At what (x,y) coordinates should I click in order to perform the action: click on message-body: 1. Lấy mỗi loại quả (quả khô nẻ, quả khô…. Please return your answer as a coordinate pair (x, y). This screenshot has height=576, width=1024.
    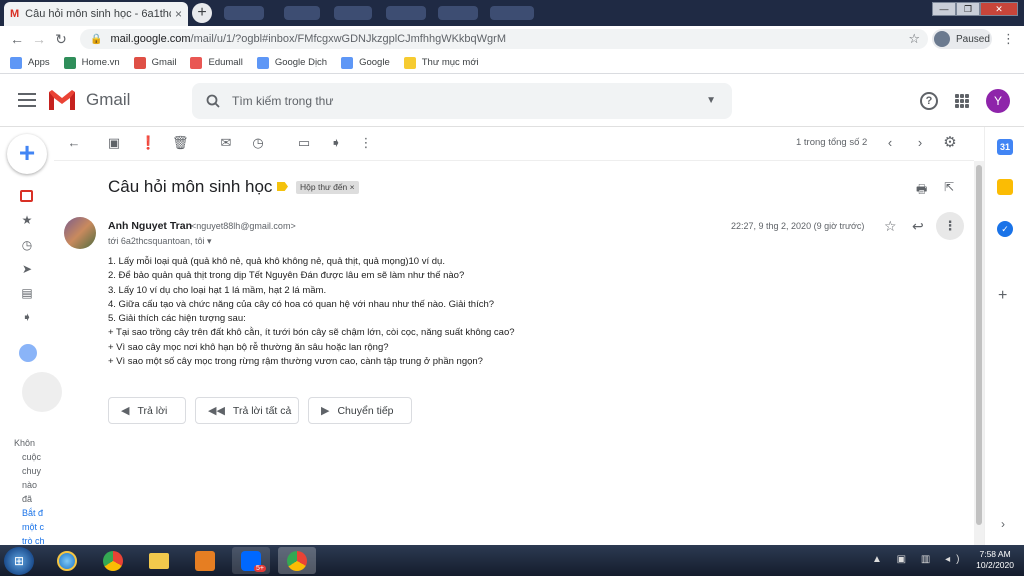
    Looking at the image, I should click on (311, 312).